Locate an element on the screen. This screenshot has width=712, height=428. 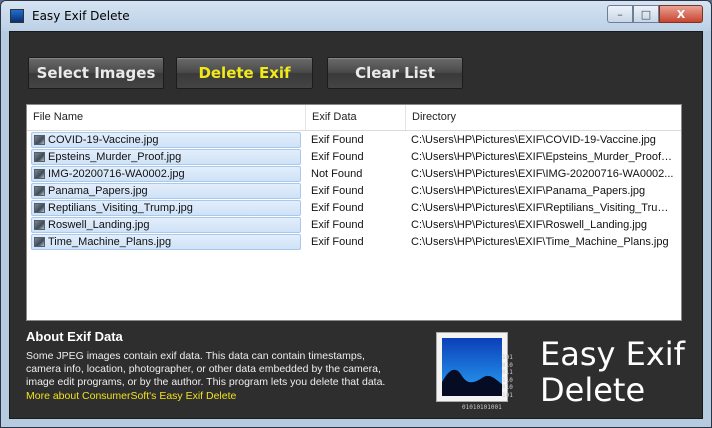
window-controls: – □ X is located at coordinates (655, 14).